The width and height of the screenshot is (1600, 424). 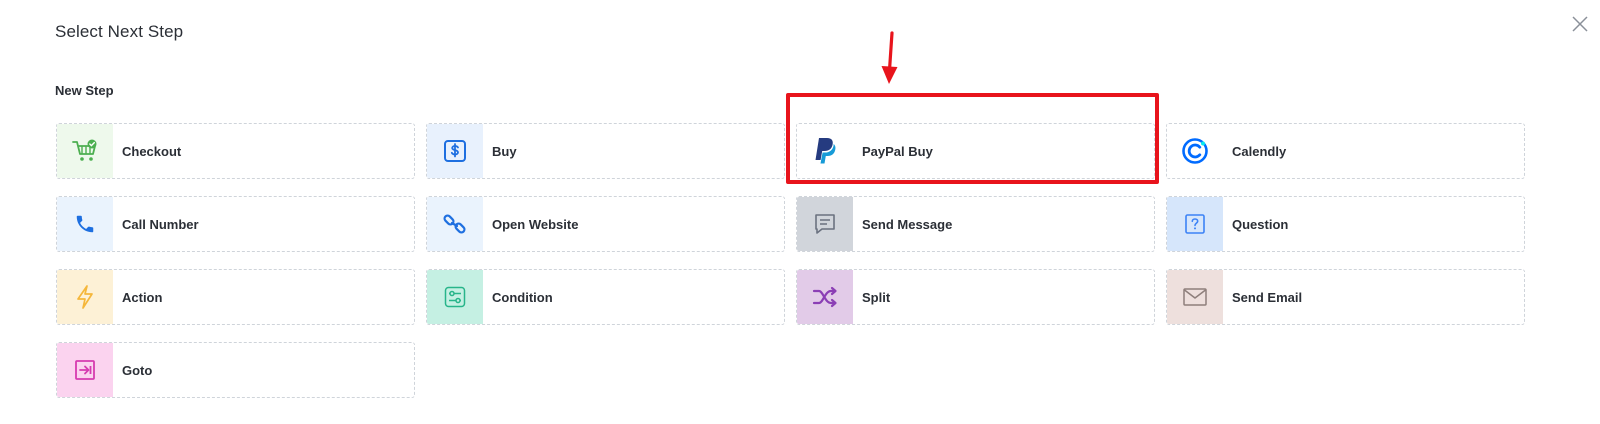 What do you see at coordinates (160, 224) in the screenshot?
I see `step-label: Call Number` at bounding box center [160, 224].